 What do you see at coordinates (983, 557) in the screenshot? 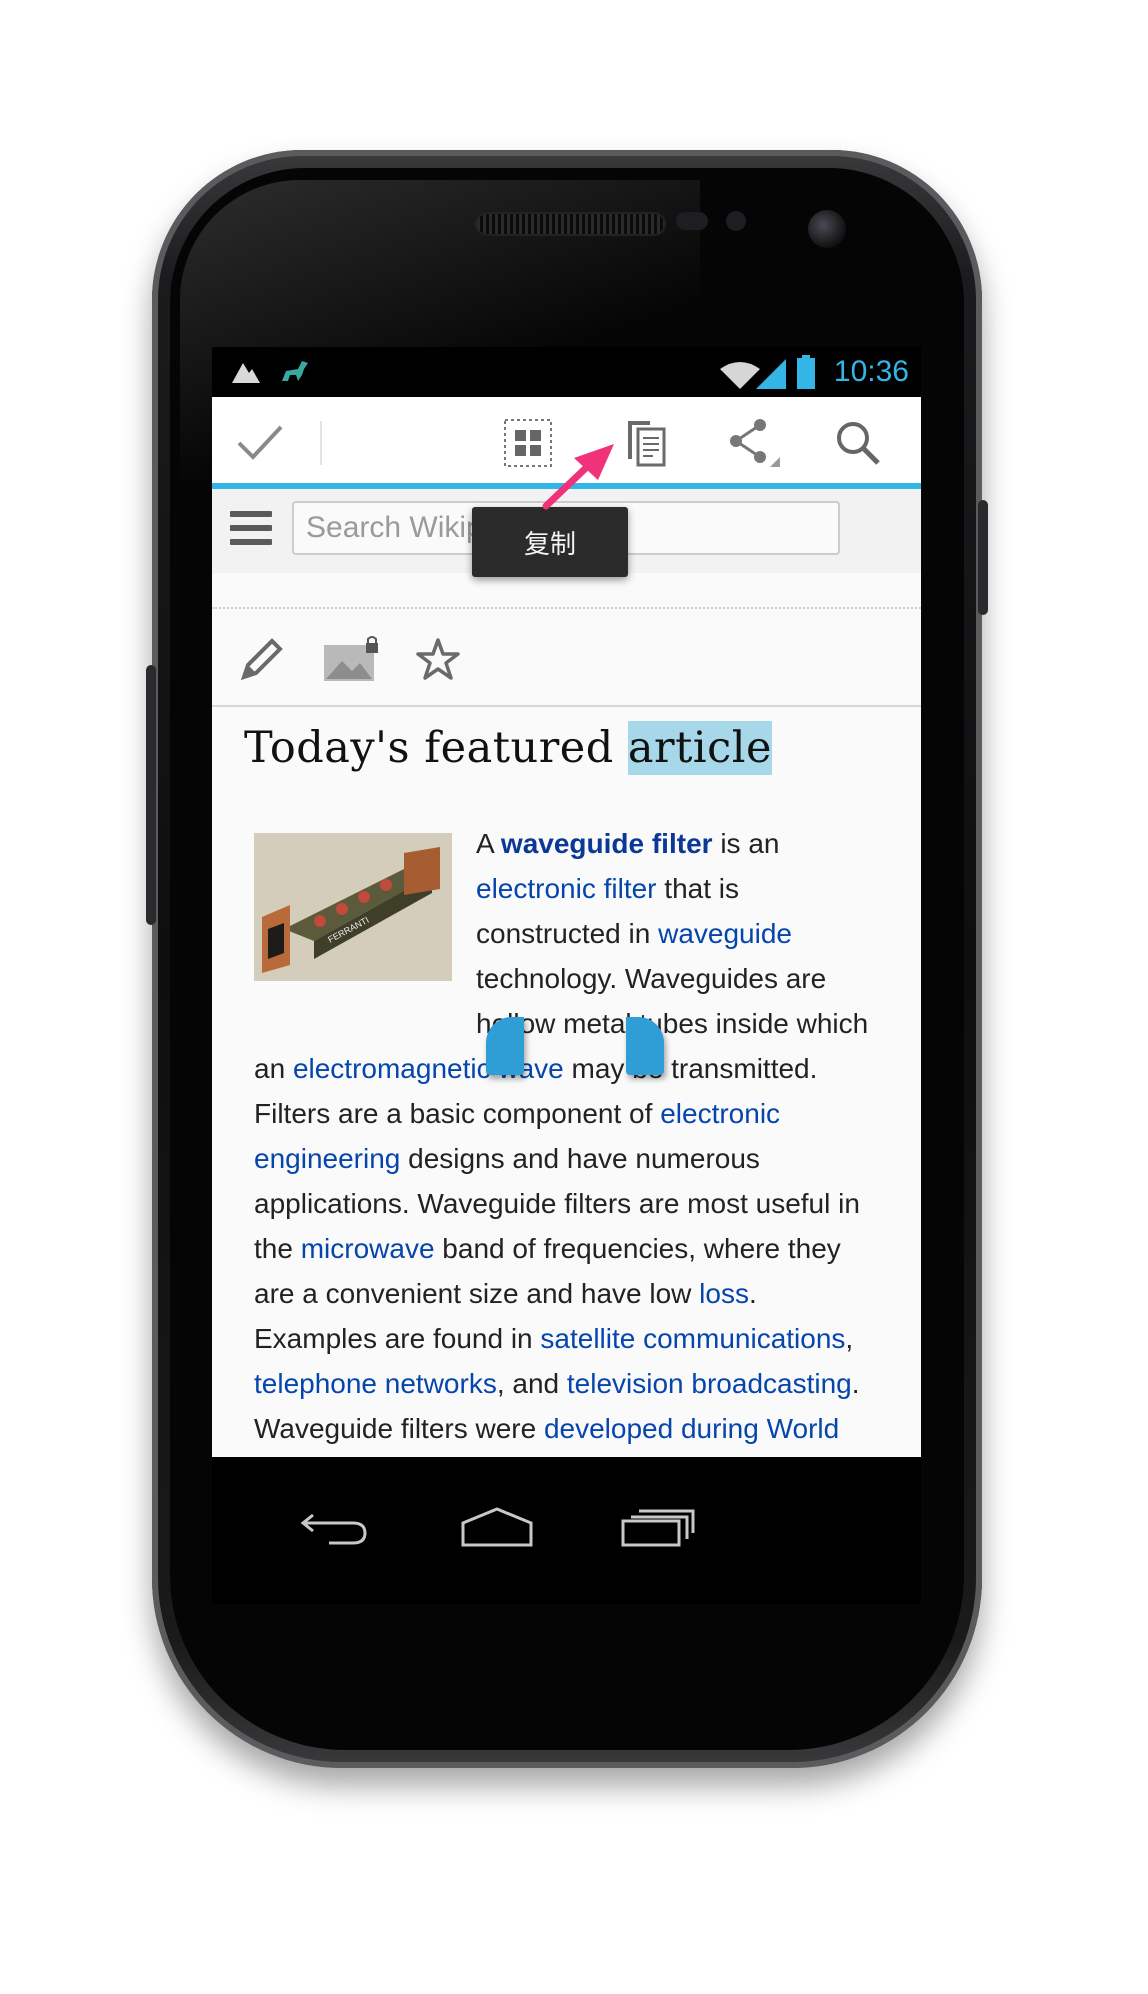
I see `power-button` at bounding box center [983, 557].